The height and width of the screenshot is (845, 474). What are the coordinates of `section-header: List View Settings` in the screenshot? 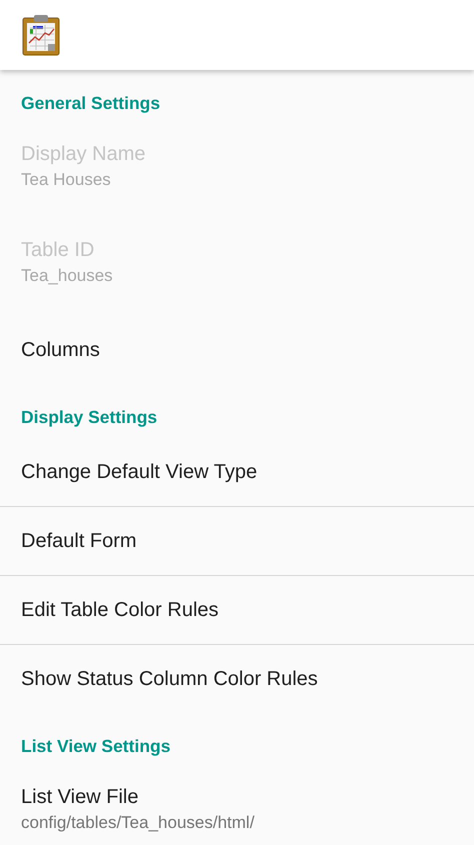 It's located at (96, 746).